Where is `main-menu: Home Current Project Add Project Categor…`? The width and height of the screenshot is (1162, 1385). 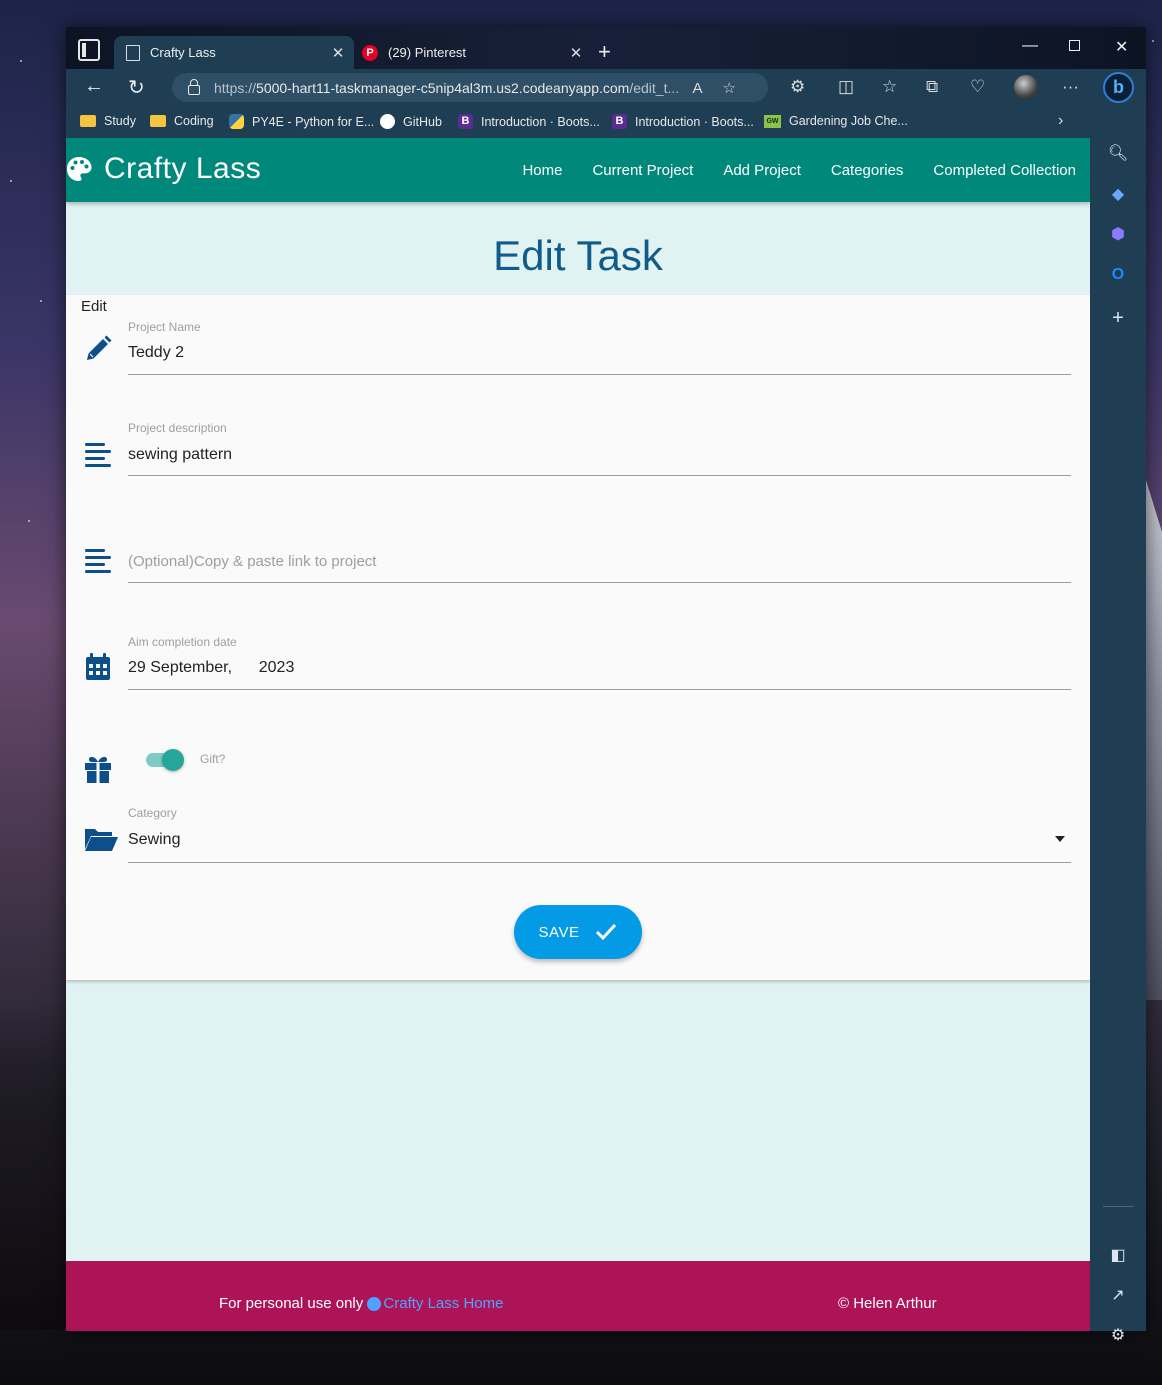 main-menu: Home Current Project Add Project Categor… is located at coordinates (799, 170).